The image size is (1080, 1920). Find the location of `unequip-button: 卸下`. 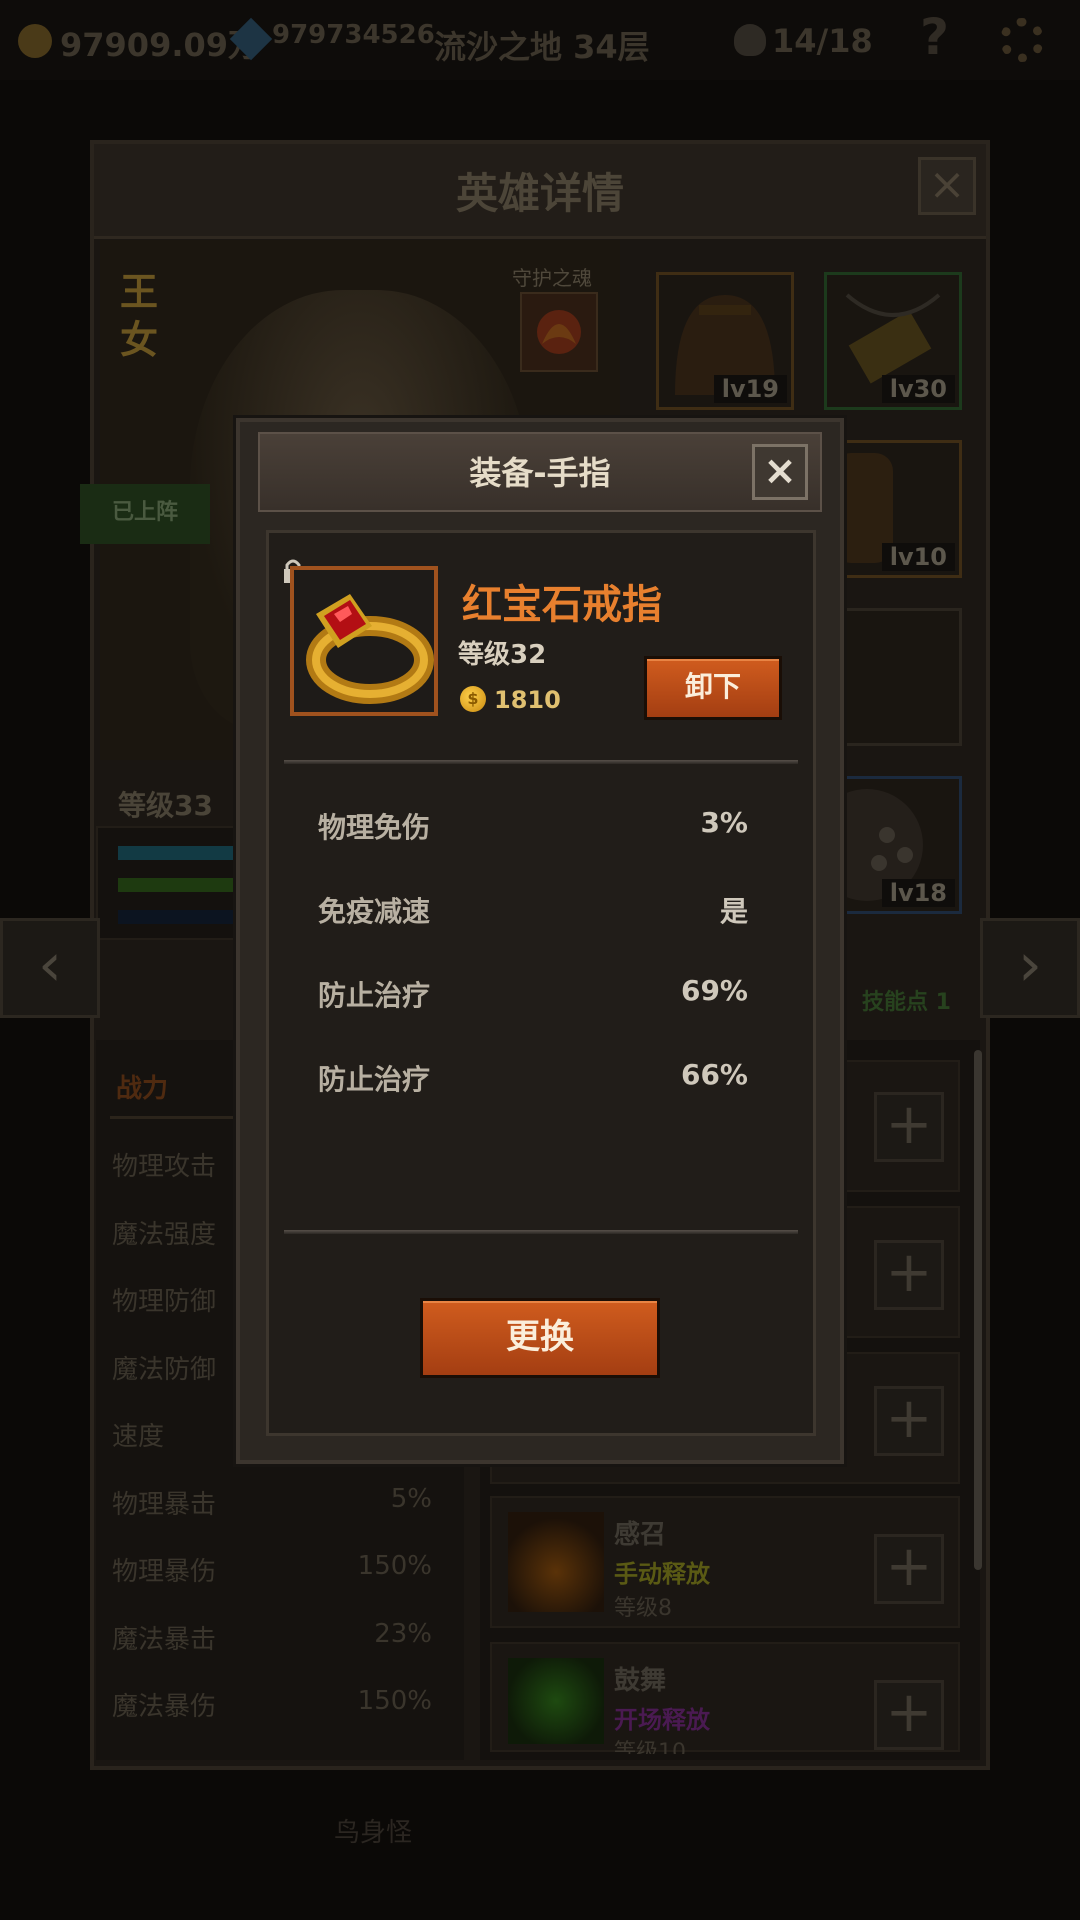

unequip-button: 卸下 is located at coordinates (713, 688).